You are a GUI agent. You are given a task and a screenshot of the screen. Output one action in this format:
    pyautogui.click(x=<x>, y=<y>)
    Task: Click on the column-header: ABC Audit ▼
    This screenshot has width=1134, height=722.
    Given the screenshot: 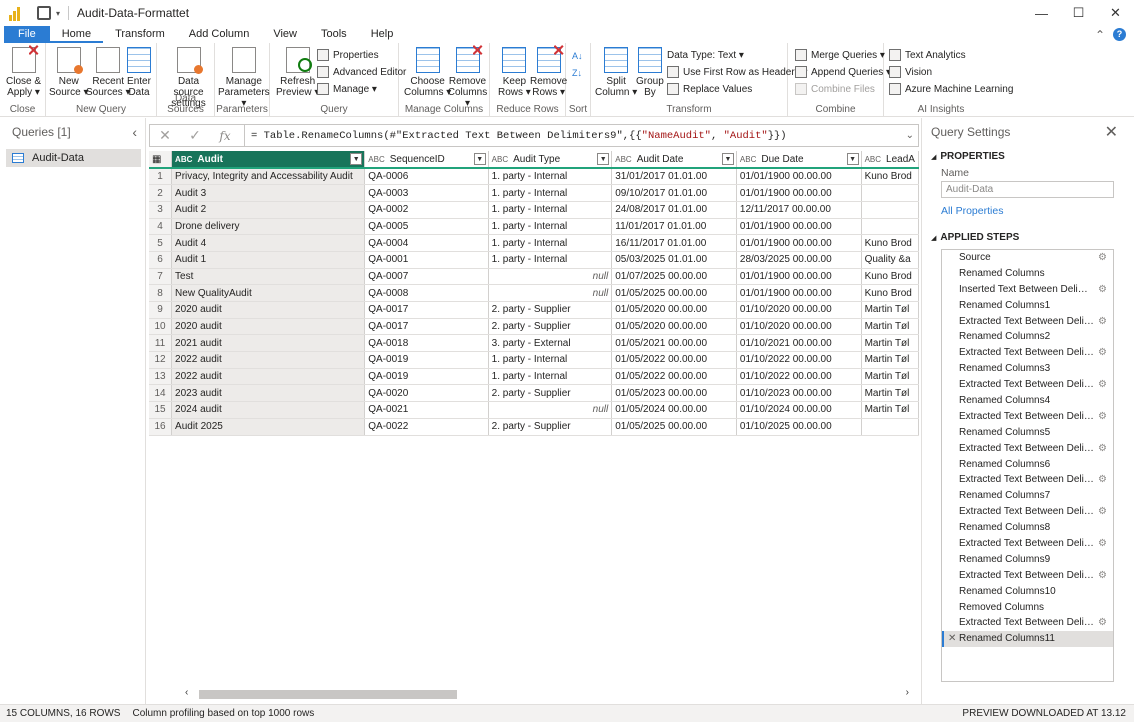 What is the action you would take?
    pyautogui.click(x=268, y=160)
    